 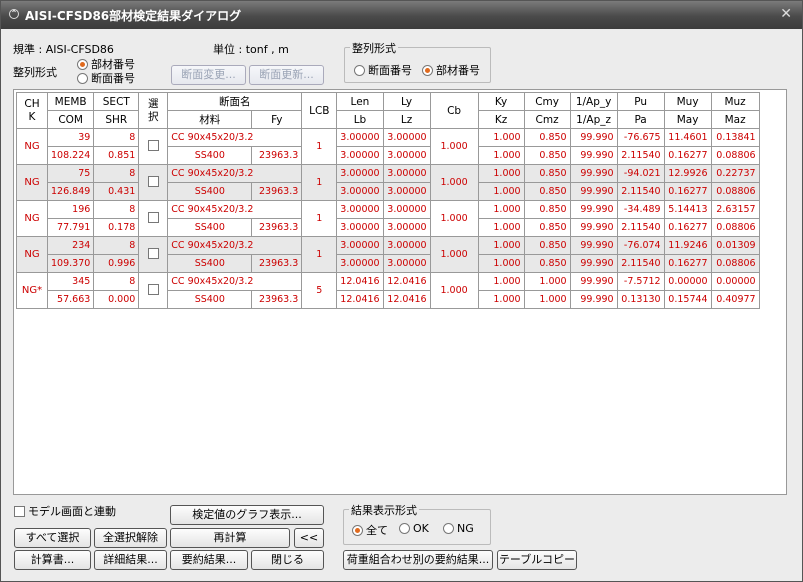 I want to click on cell-com: 57.663, so click(x=70, y=299).